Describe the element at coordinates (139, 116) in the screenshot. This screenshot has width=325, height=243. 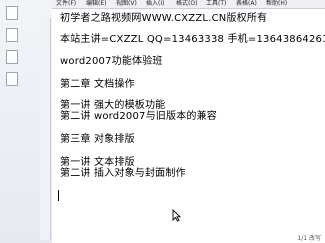
I see `doc-line-lesson2: 第二讲 word2007与旧版本的兼容` at that location.